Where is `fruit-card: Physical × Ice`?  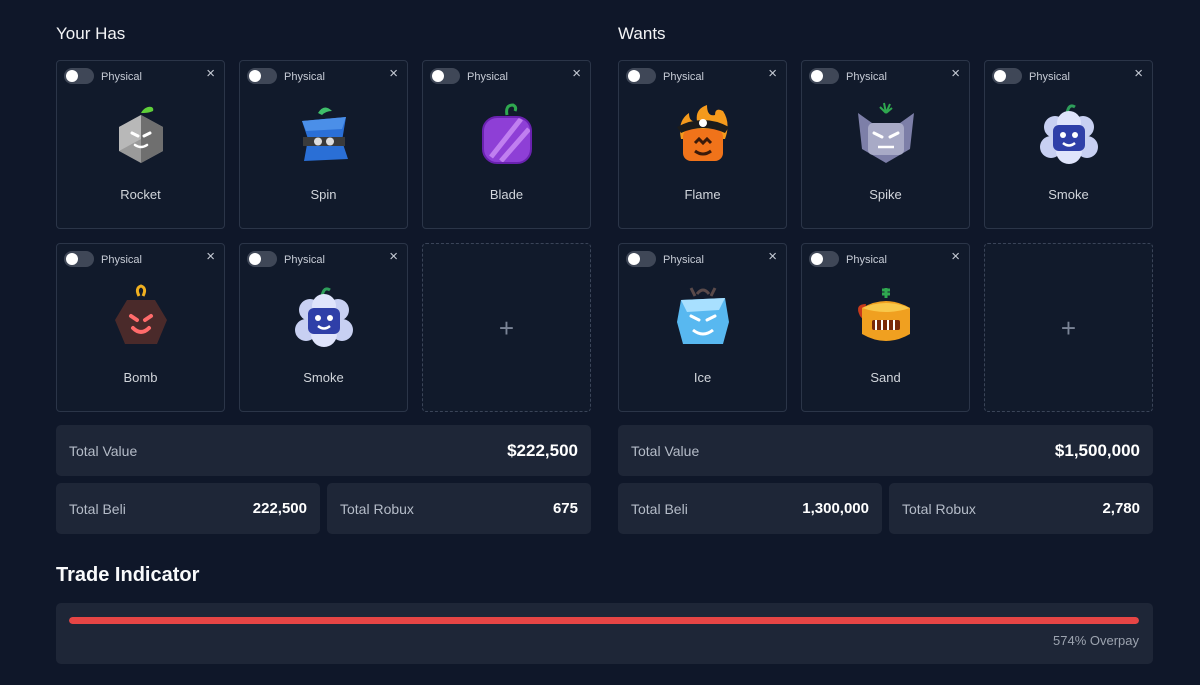 fruit-card: Physical × Ice is located at coordinates (702, 327).